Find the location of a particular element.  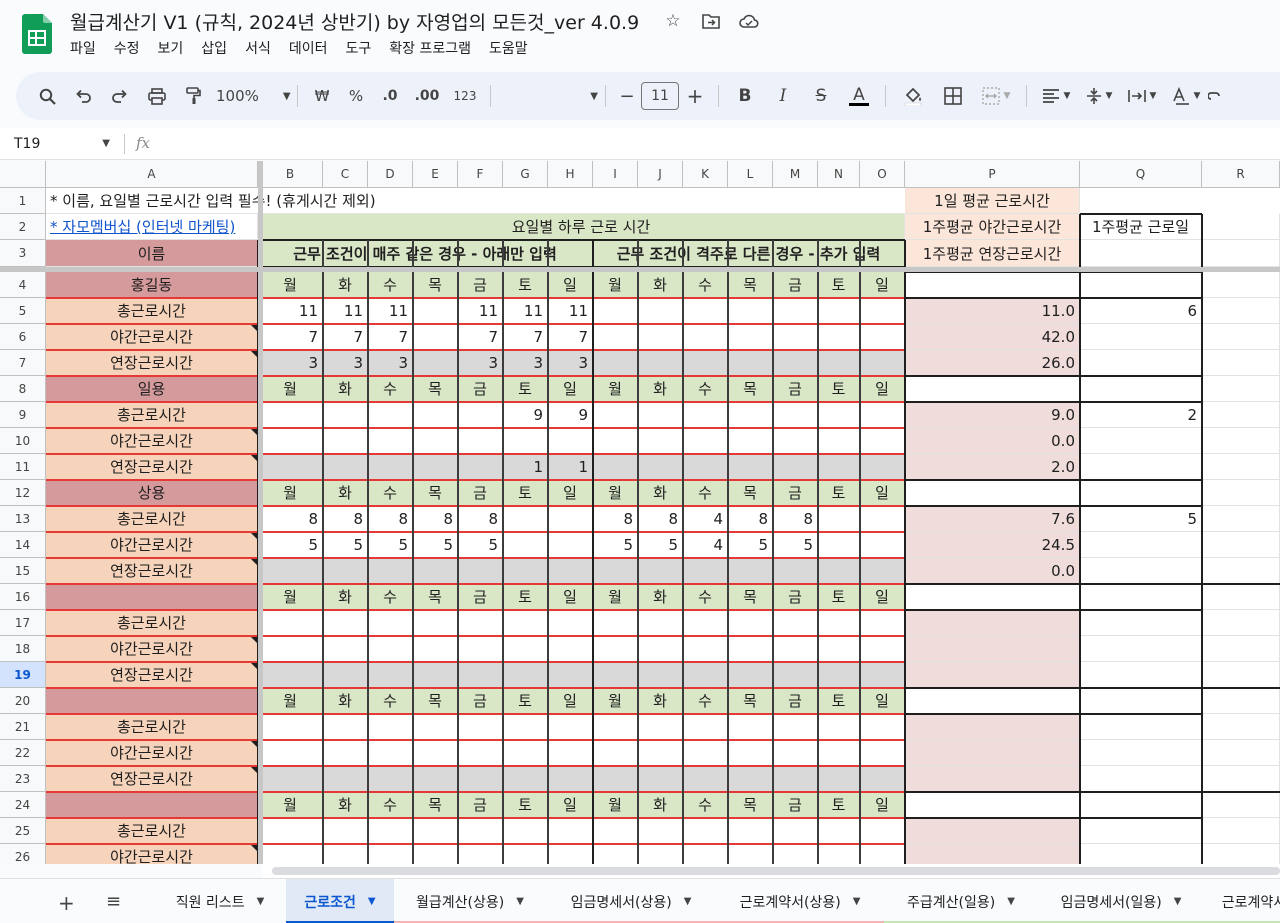

avg-overtime-value: 0.0 is located at coordinates (992, 571).